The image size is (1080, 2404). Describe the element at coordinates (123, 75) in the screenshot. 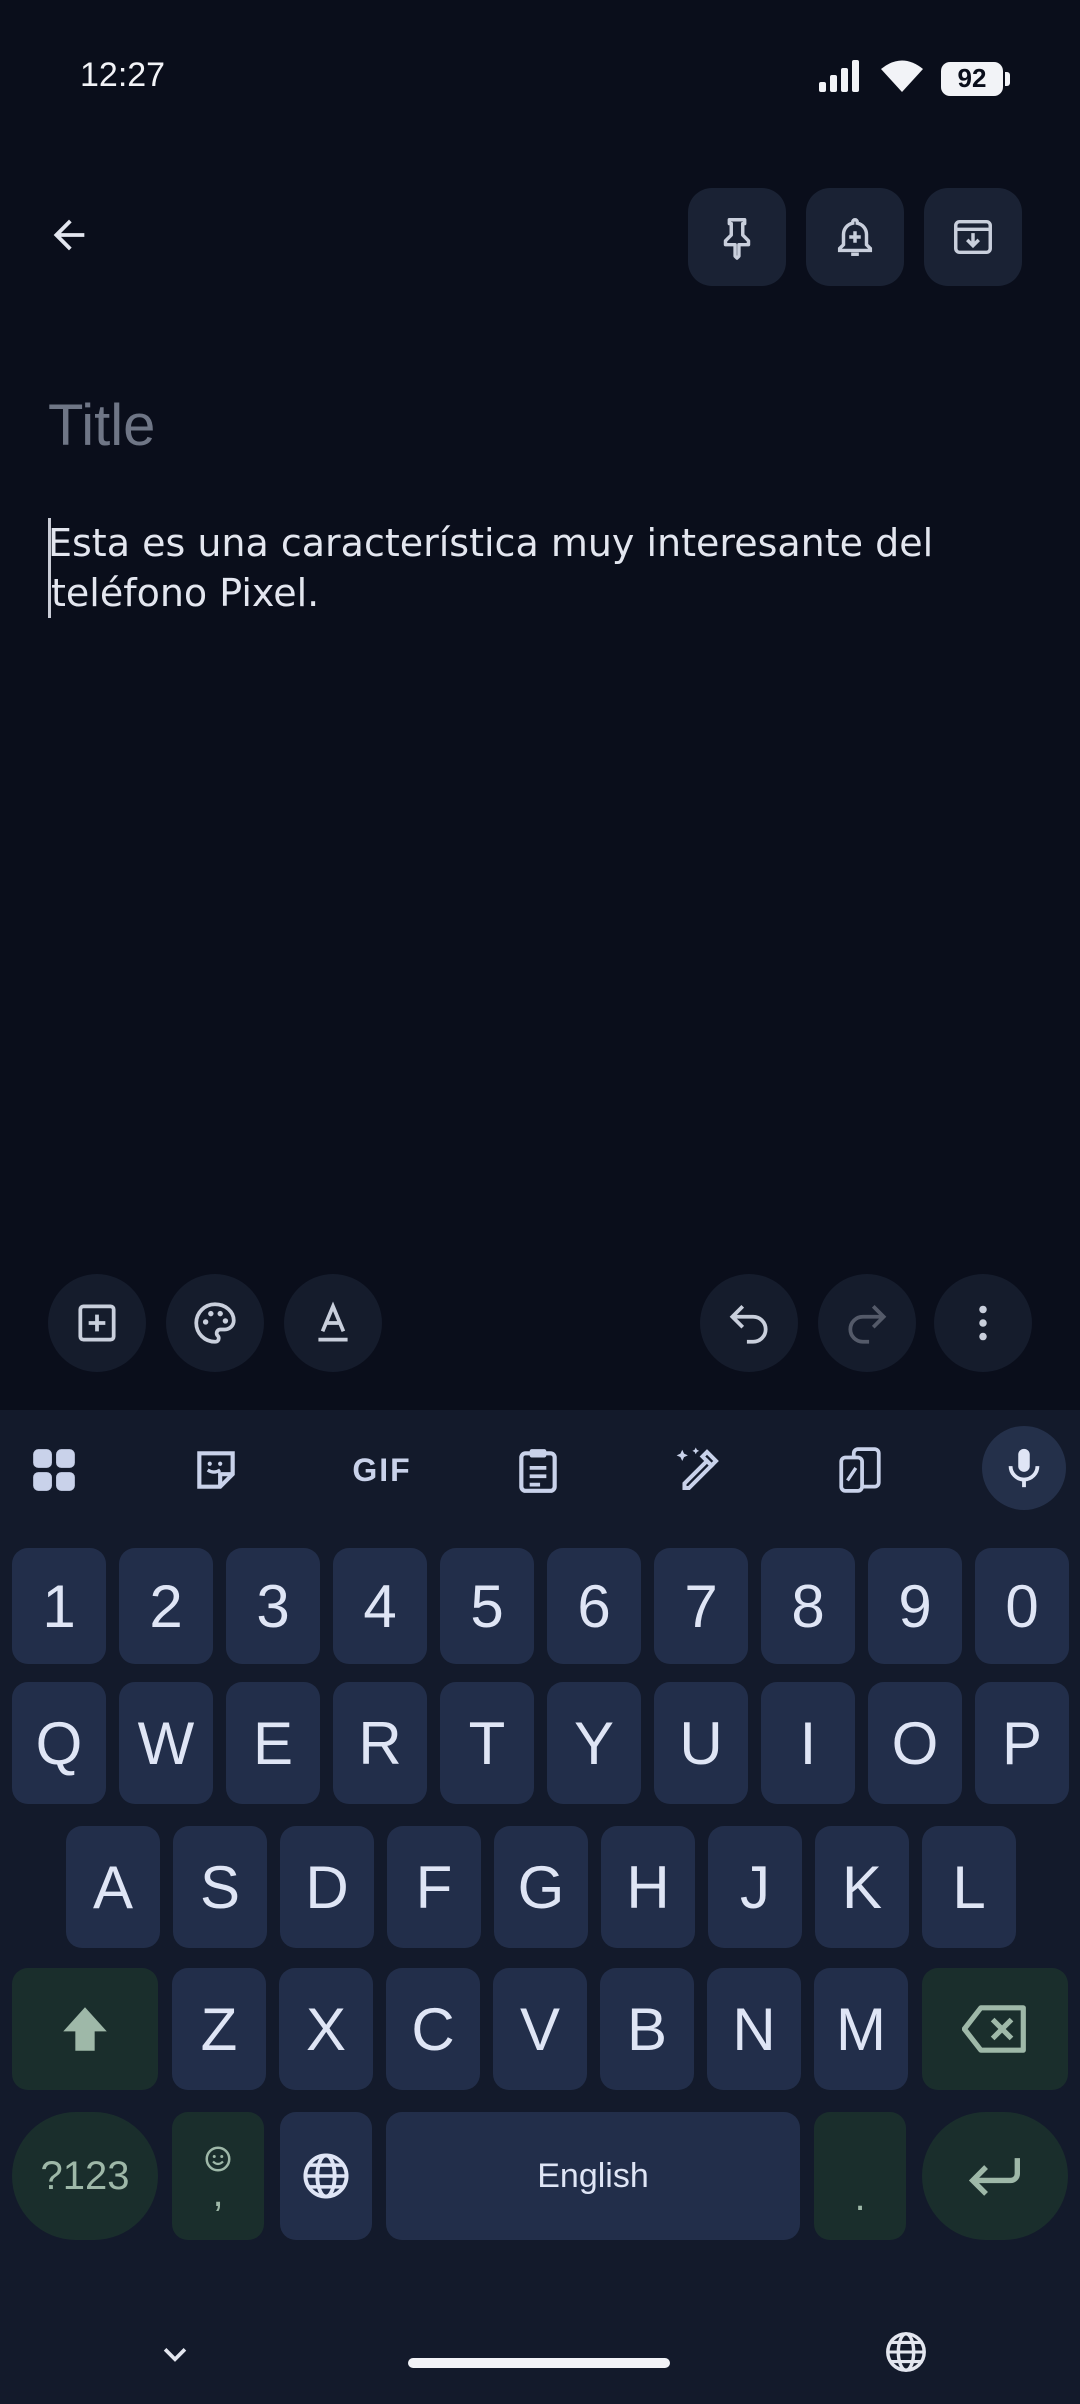

I see `status-time: 12:27` at that location.